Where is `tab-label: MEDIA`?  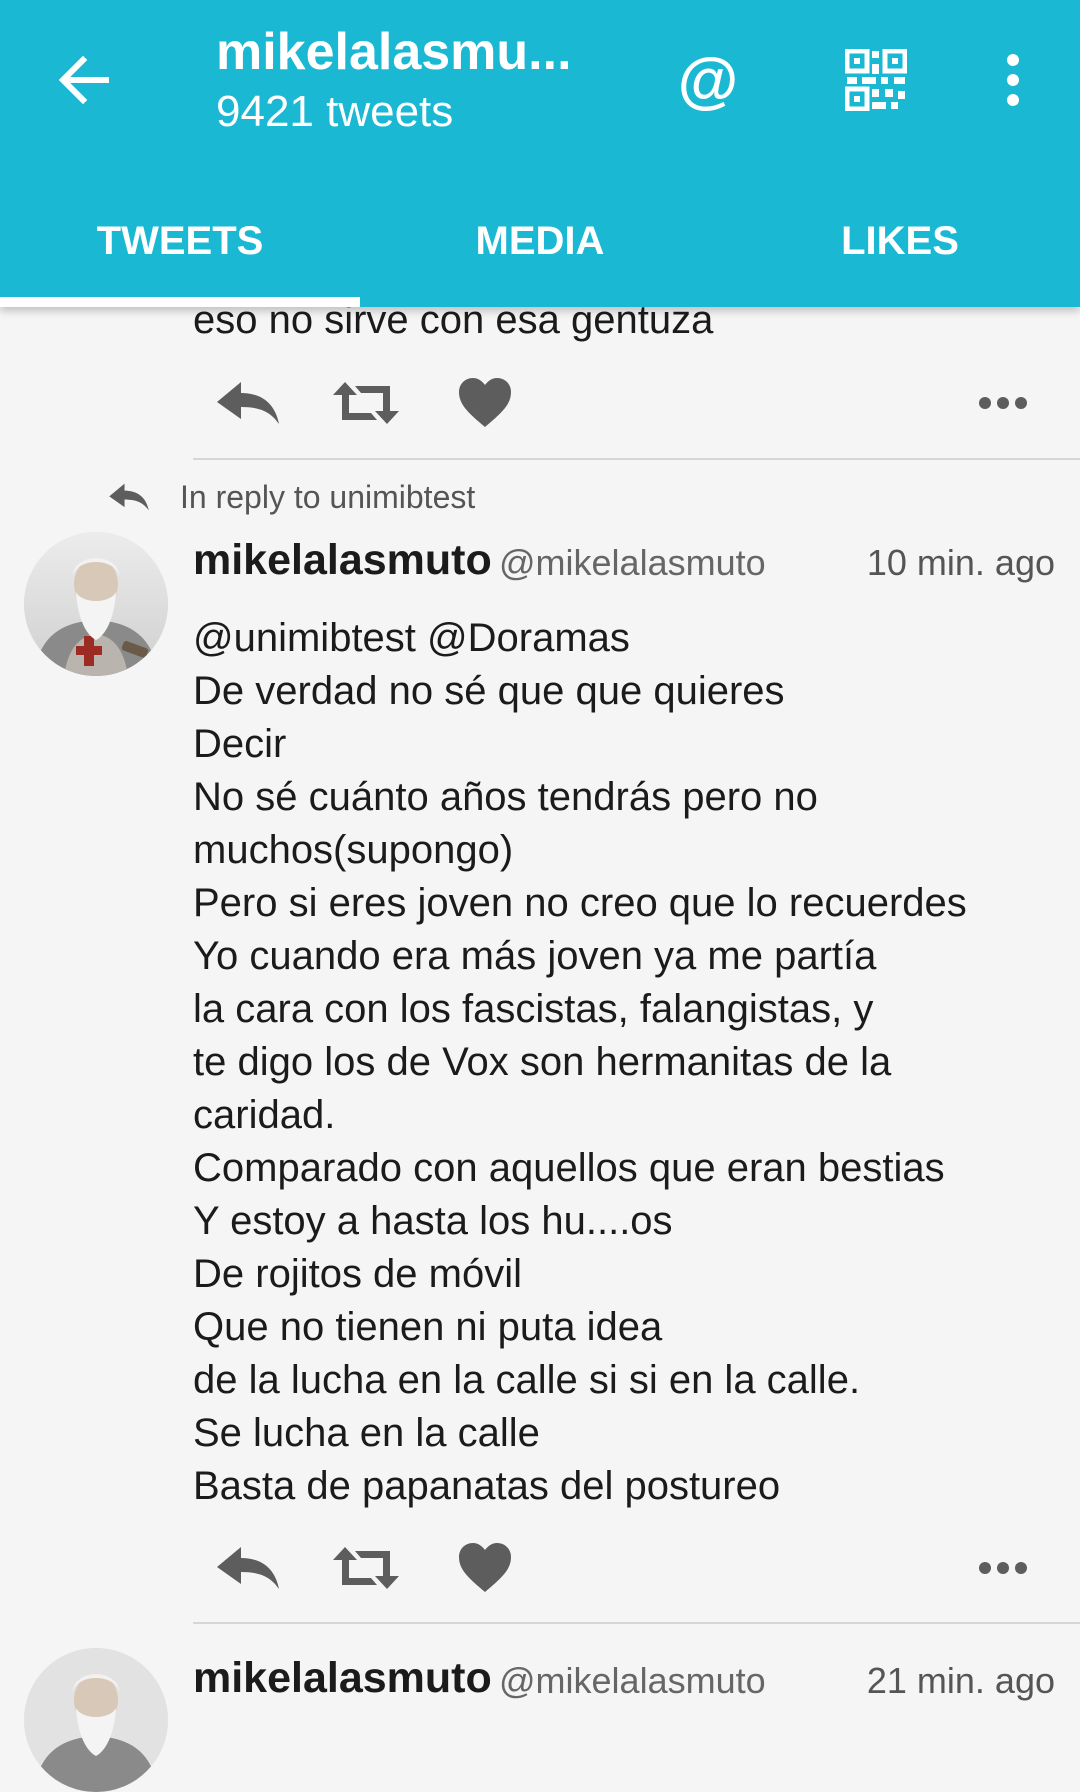
tab-label: MEDIA is located at coordinates (540, 241).